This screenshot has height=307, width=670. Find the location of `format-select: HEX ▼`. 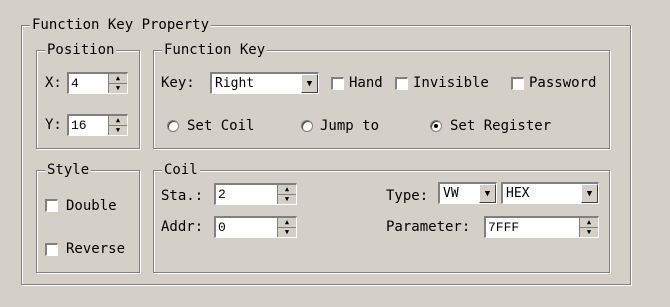

format-select: HEX ▼ is located at coordinates (550, 193).